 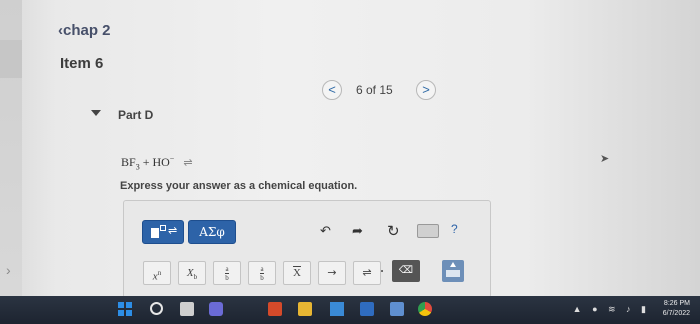 I want to click on formula-bf: BF, so click(x=128, y=162).